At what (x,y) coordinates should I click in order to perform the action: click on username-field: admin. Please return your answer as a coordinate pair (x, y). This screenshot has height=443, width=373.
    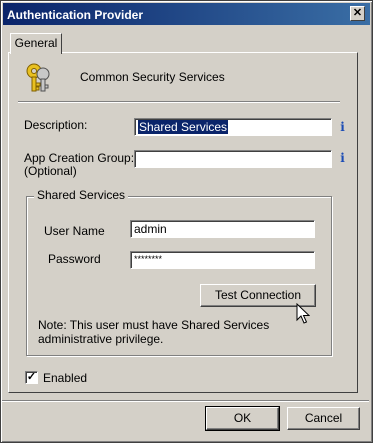
    Looking at the image, I should click on (222, 229).